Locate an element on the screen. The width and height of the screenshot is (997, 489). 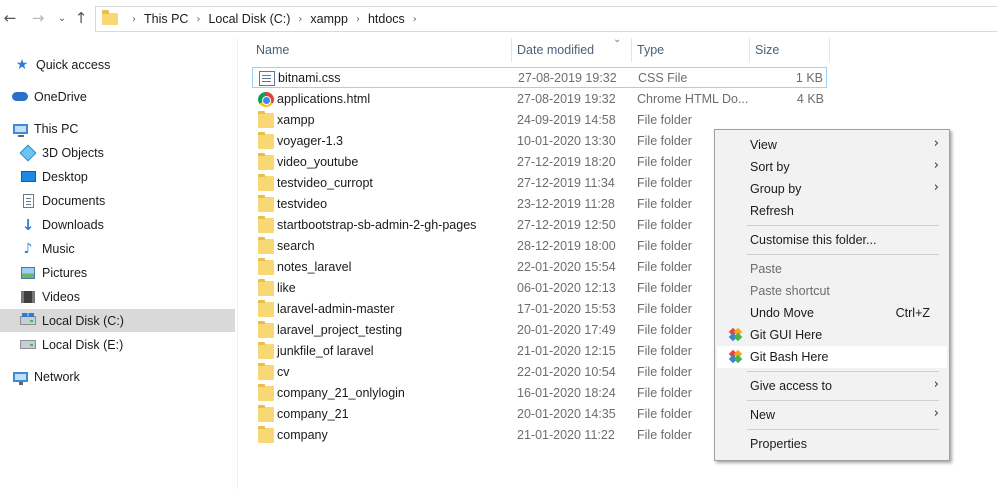
nav-item-label: 3D Objects is located at coordinates (73, 152).